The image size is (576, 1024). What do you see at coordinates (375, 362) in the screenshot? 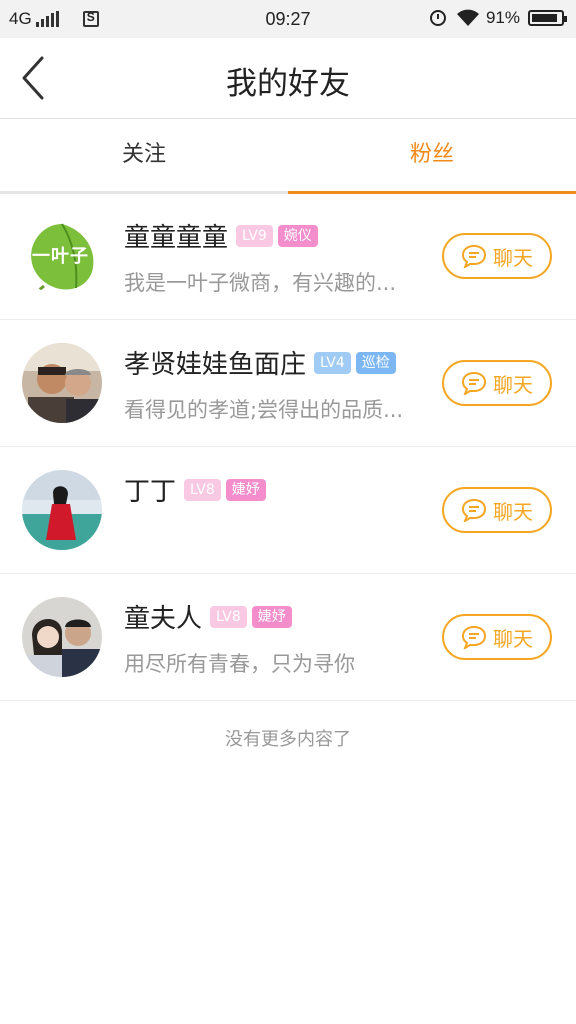
I see `title-badge: 巡检` at bounding box center [375, 362].